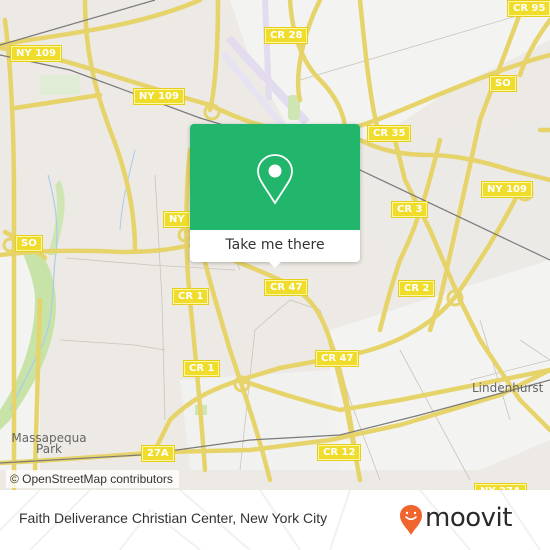 This screenshot has height=550, width=550. What do you see at coordinates (411, 520) in the screenshot?
I see `moovit-pin-smile-icon` at bounding box center [411, 520].